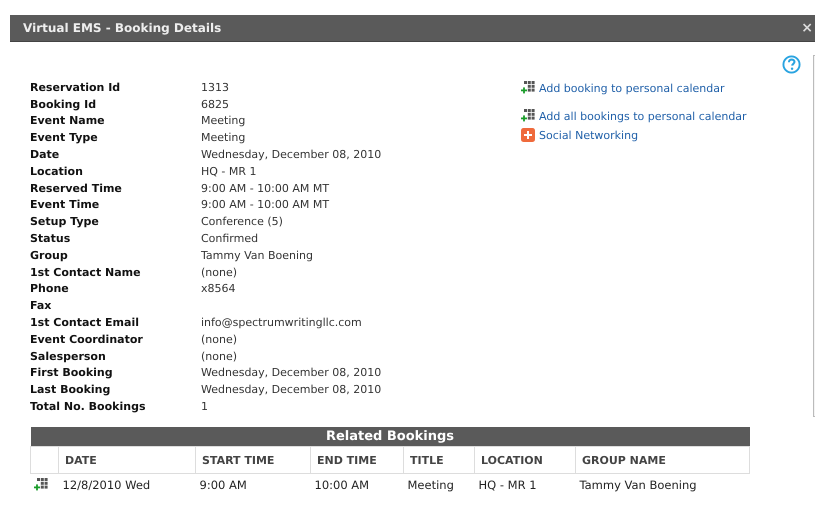 The image size is (815, 508). What do you see at coordinates (65, 221) in the screenshot?
I see `field-label: Setup Type` at bounding box center [65, 221].